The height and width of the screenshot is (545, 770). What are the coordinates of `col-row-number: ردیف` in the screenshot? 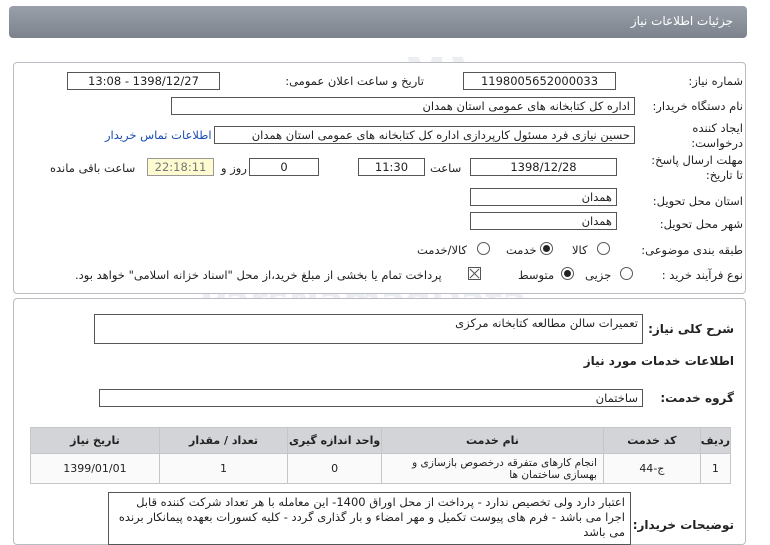 It's located at (715, 440).